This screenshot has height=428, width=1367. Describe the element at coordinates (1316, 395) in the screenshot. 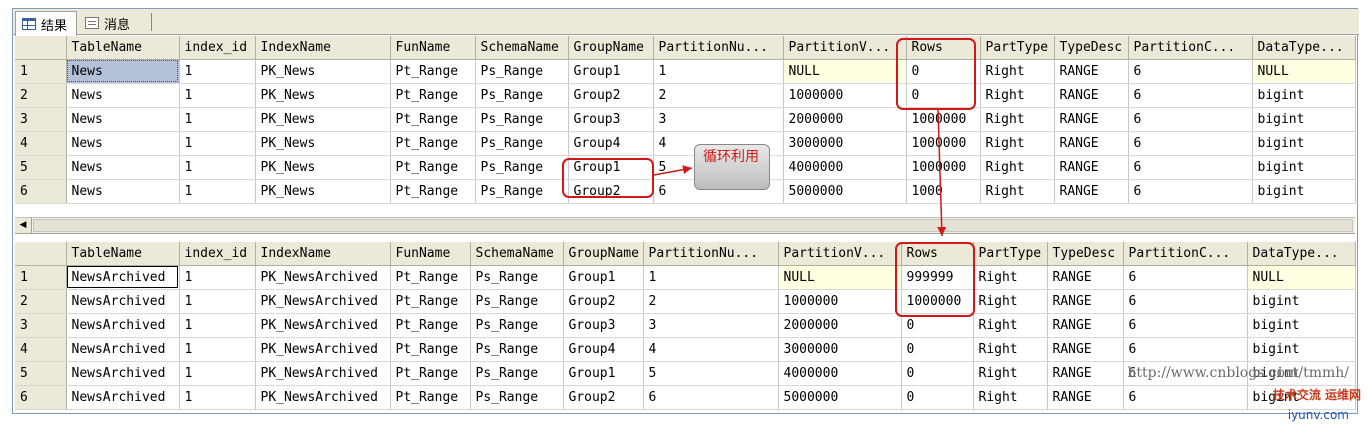

I see `watermark-site: 技术交流 运维网` at that location.